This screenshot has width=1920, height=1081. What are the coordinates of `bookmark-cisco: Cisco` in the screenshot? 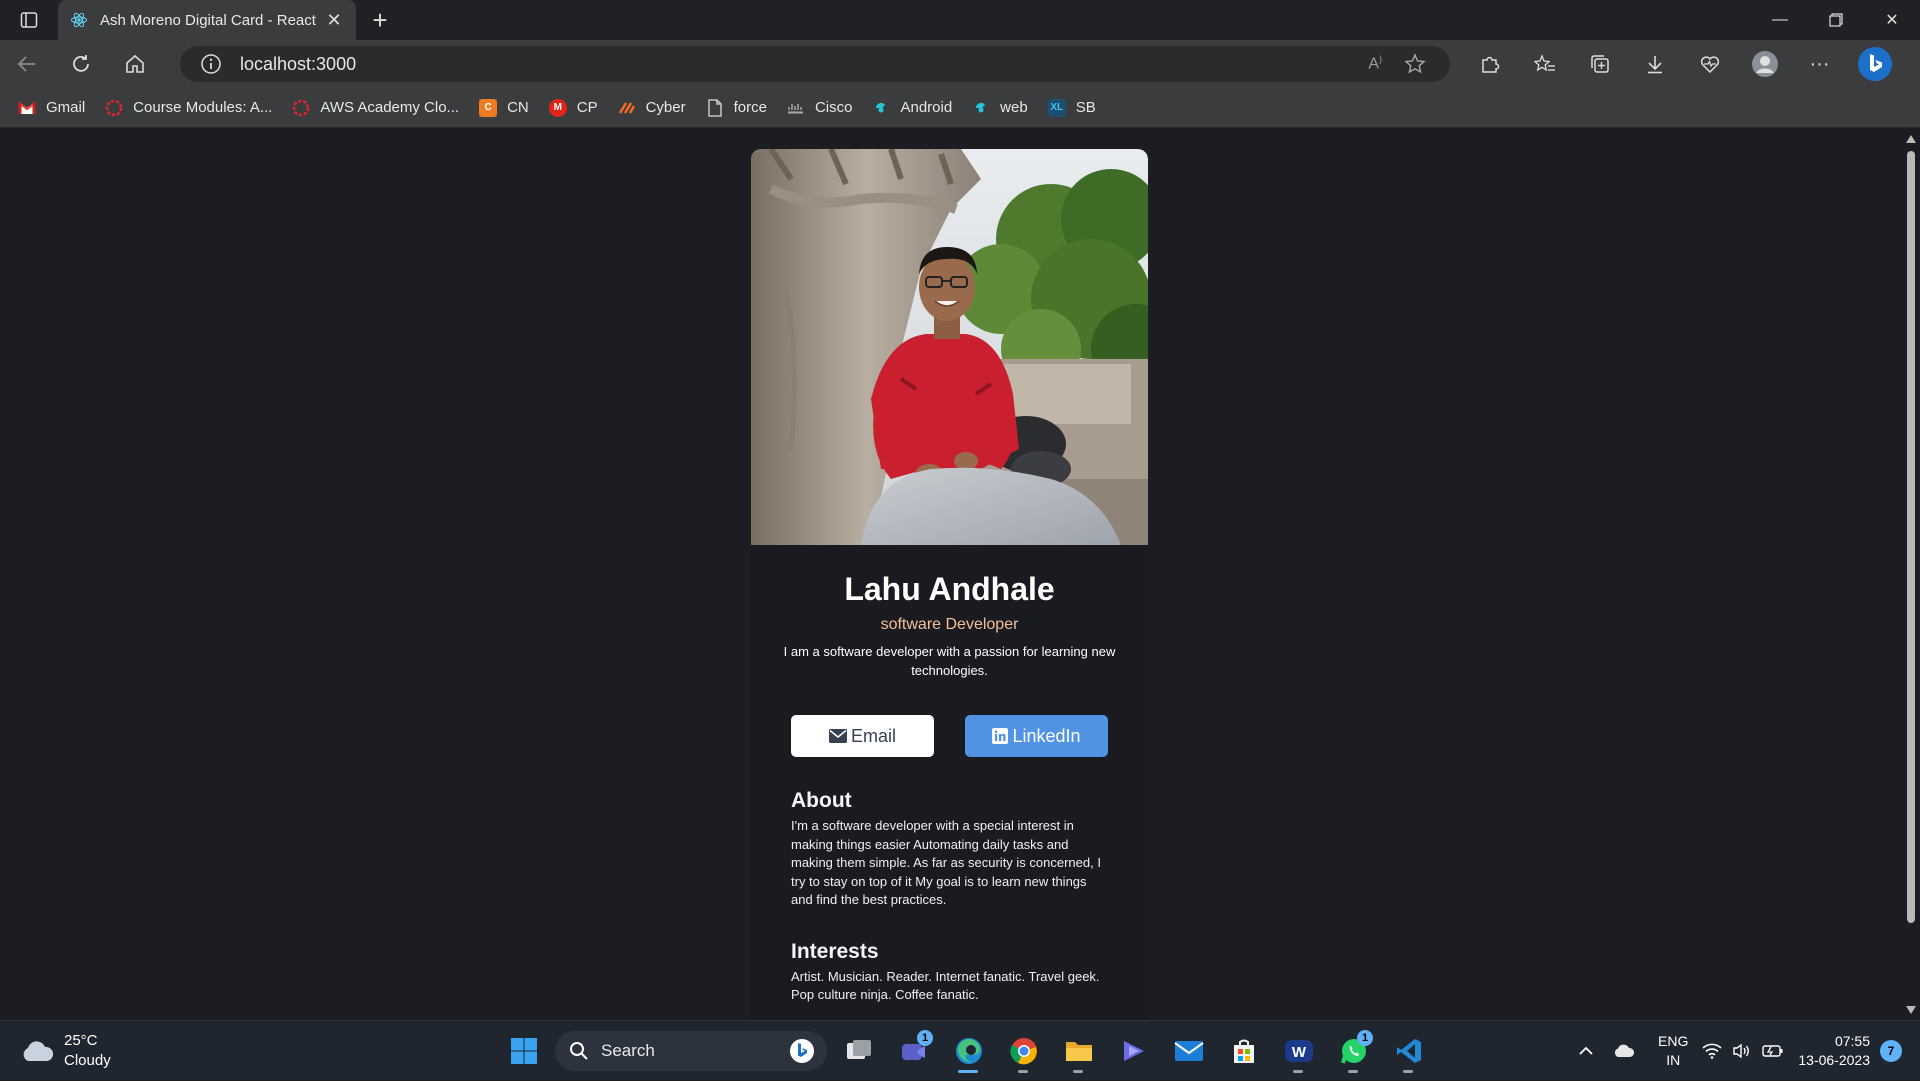 It's located at (819, 108).